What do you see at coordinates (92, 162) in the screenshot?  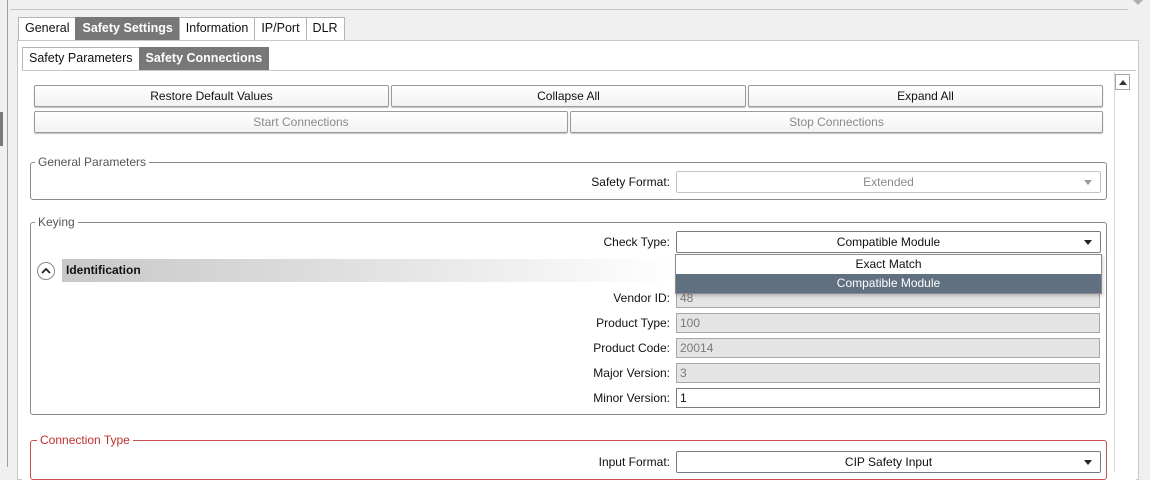 I see `general-parameters-legend: General Parameters` at bounding box center [92, 162].